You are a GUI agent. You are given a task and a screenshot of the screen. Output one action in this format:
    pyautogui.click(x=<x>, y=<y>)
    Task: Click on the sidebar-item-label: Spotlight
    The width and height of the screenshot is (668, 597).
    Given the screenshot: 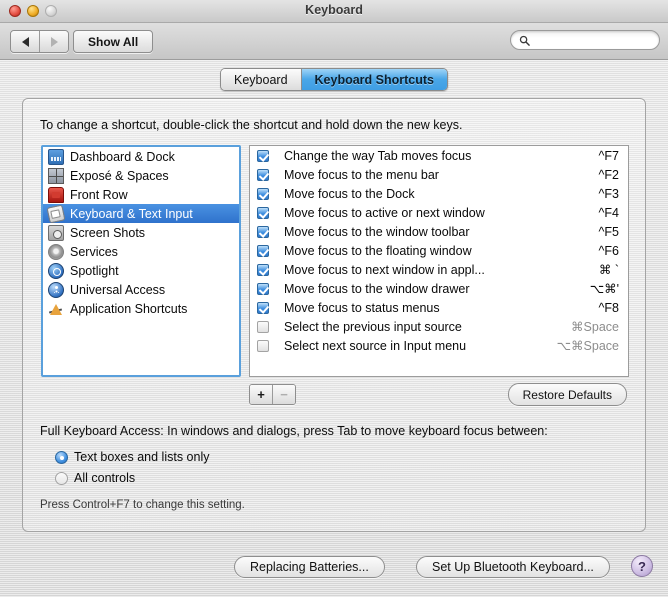 What is the action you would take?
    pyautogui.click(x=94, y=270)
    